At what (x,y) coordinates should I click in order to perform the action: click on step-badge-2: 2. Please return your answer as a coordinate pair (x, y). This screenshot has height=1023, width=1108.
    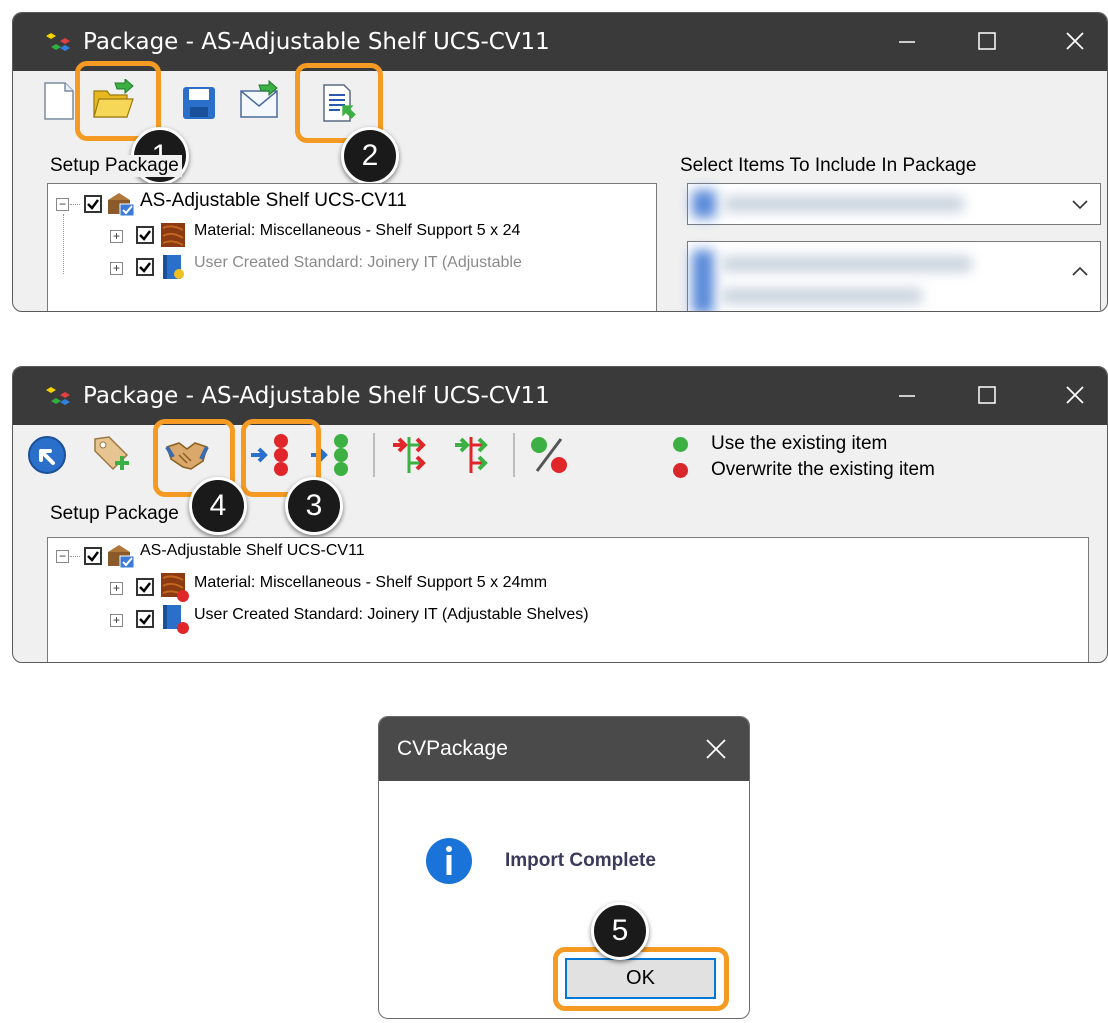
    Looking at the image, I should click on (370, 156).